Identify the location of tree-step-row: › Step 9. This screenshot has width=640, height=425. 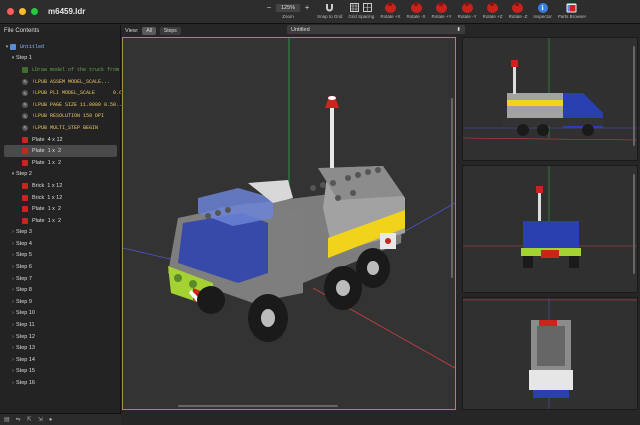
(60, 302).